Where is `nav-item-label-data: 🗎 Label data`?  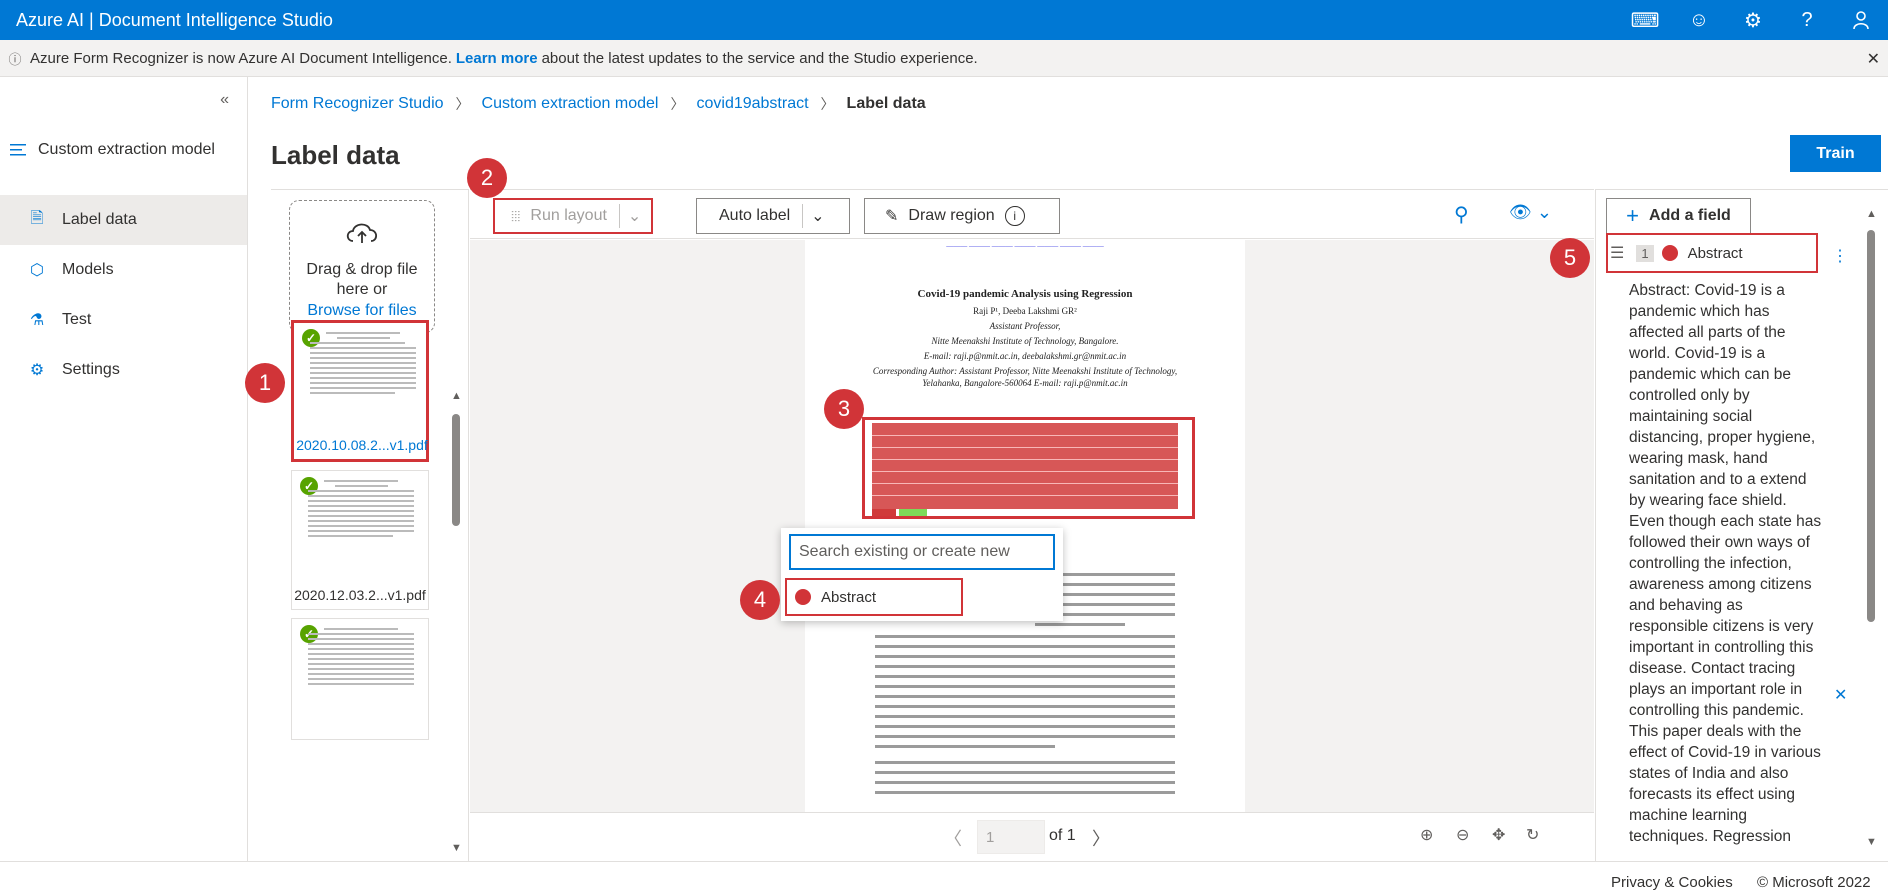
nav-item-label-data: 🗎 Label data is located at coordinates (123, 220).